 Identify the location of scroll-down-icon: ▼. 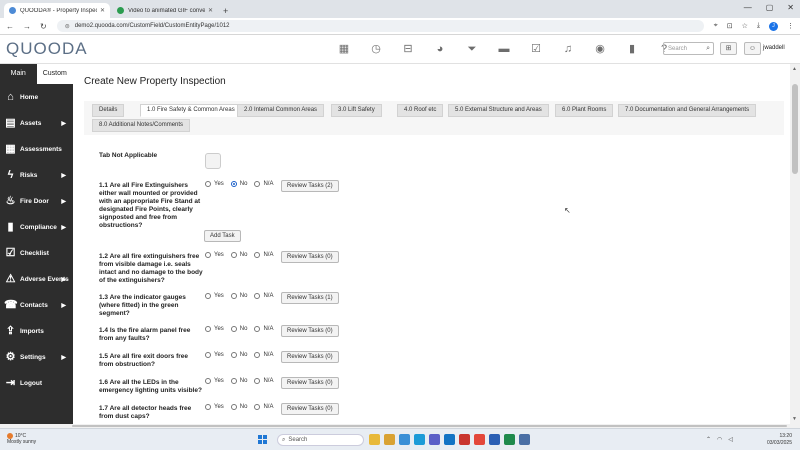
(794, 419).